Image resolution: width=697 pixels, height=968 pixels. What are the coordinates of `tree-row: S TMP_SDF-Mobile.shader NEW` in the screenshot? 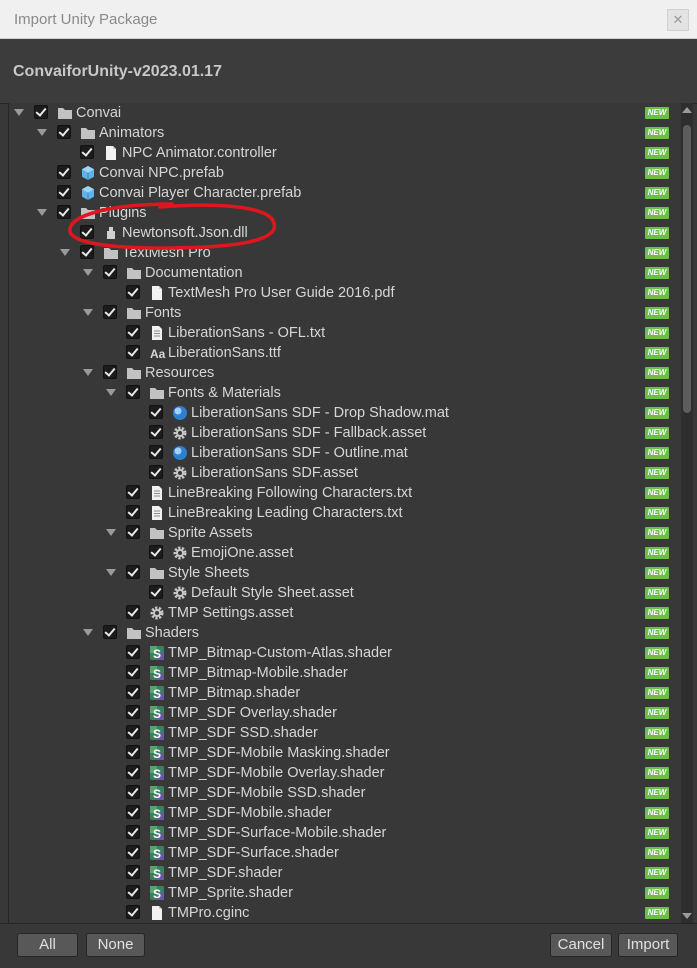 It's located at (344, 813).